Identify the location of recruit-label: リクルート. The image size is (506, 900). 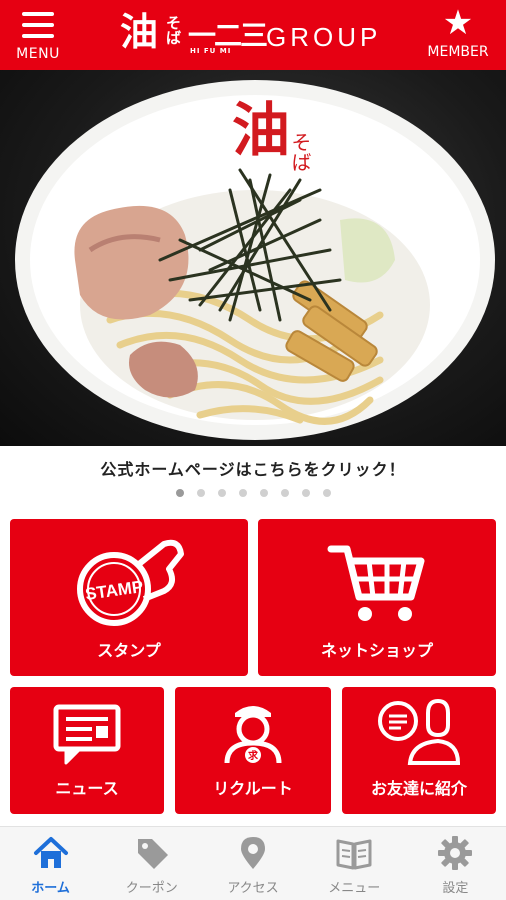
(253, 788).